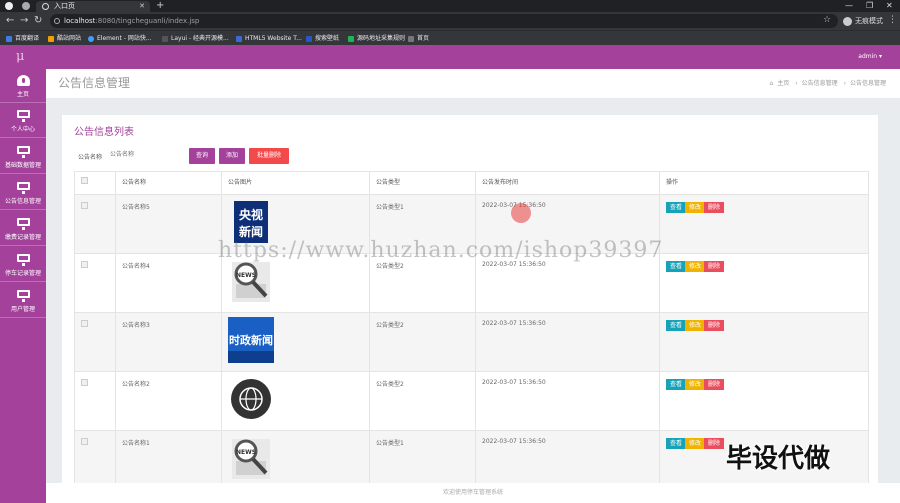 Image resolution: width=900 pixels, height=503 pixels. I want to click on sidebar-item-notices: 公告信息管理, so click(23, 193).